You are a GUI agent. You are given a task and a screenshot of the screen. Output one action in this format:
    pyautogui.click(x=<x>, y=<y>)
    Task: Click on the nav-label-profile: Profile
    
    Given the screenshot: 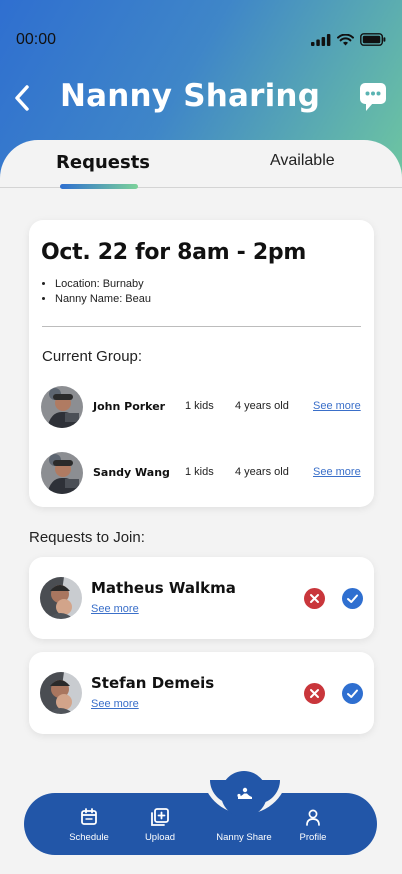 What is the action you would take?
    pyautogui.click(x=313, y=837)
    